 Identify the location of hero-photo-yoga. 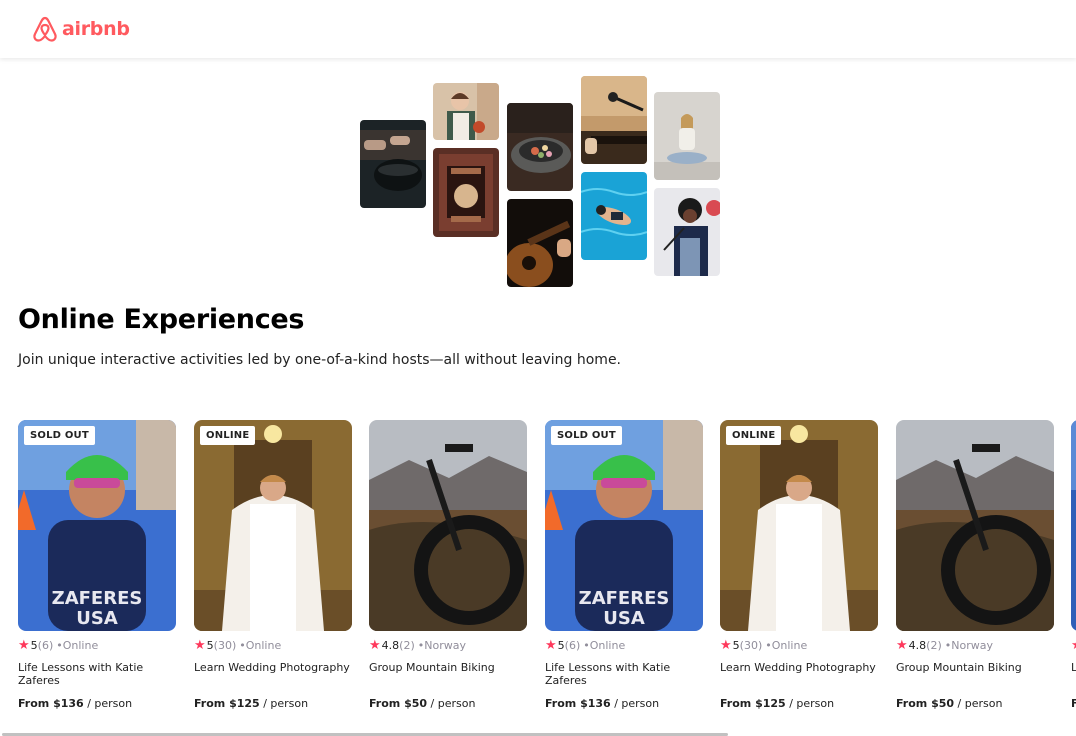
(687, 136).